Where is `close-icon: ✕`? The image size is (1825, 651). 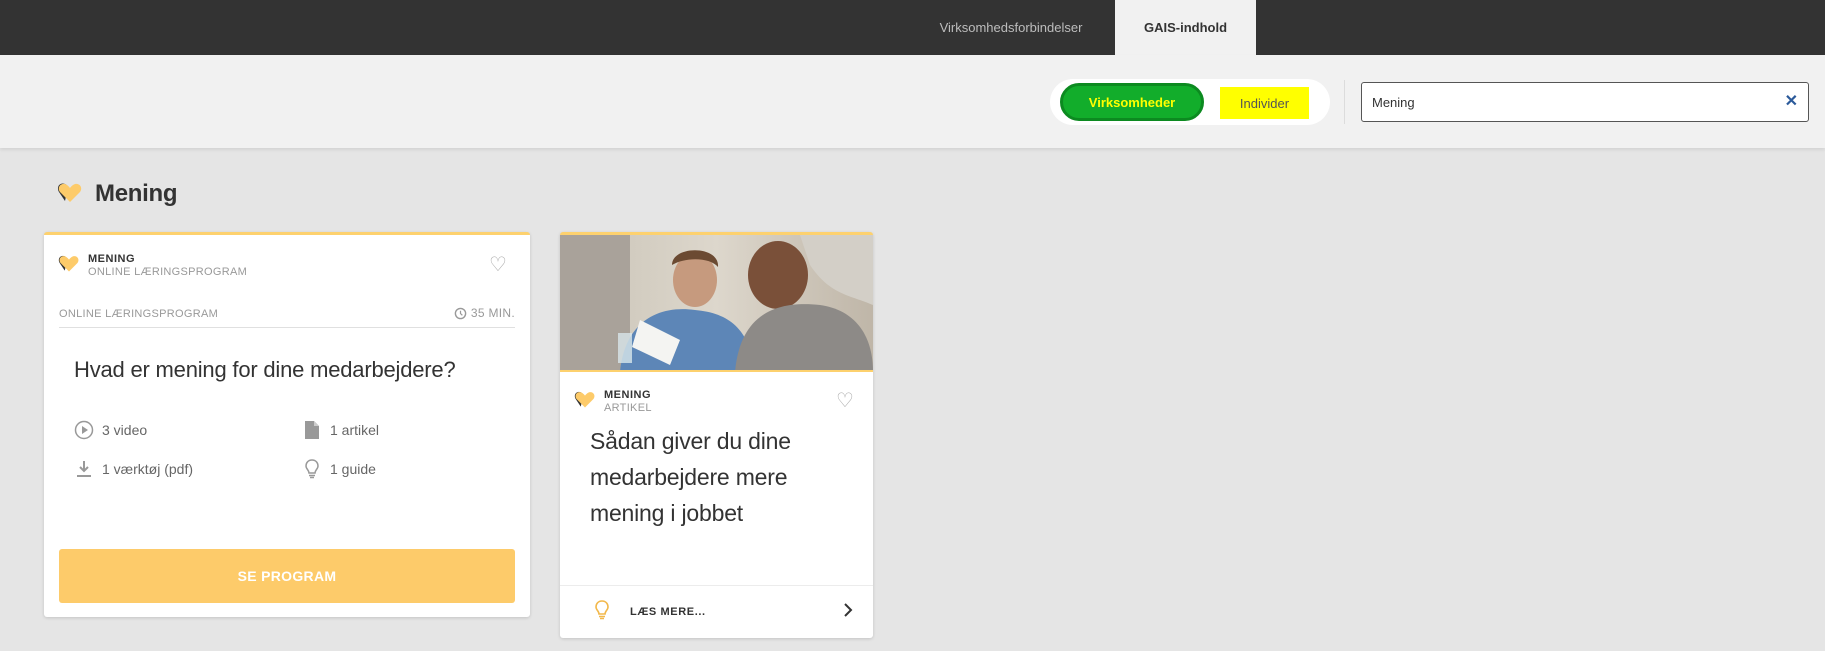
close-icon: ✕ is located at coordinates (1791, 102).